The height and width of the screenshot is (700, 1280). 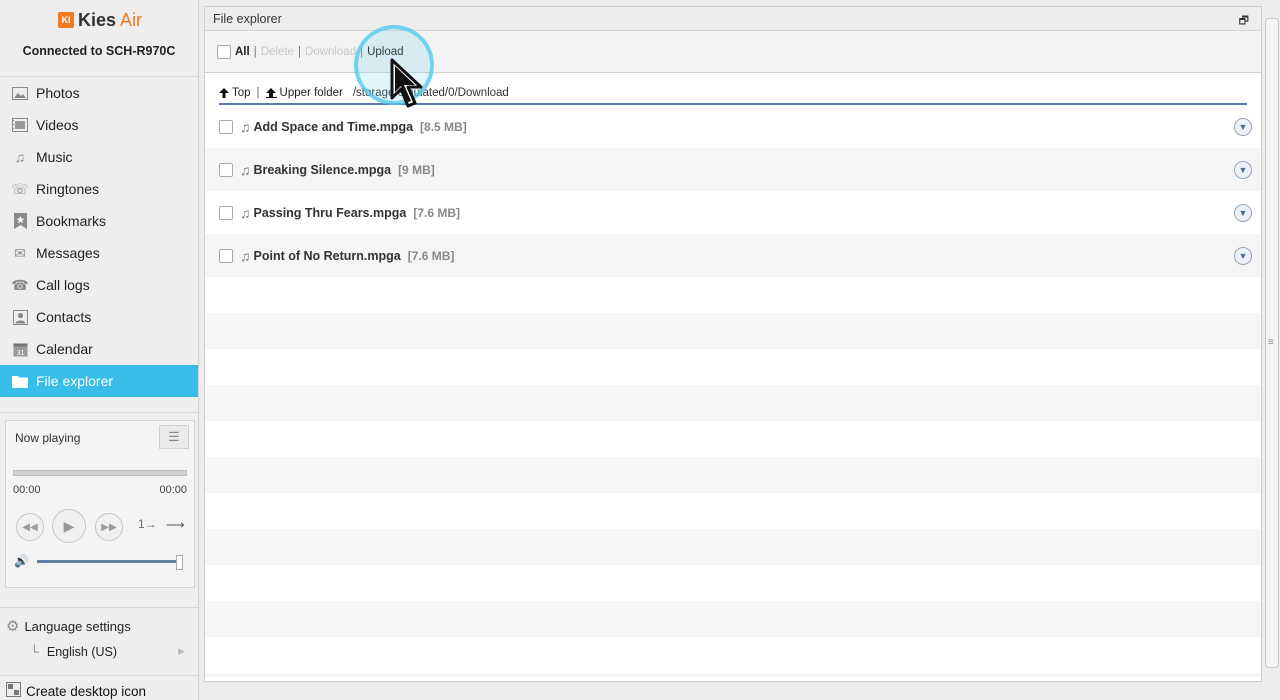 What do you see at coordinates (82, 652) in the screenshot?
I see `language-value: English (US)` at bounding box center [82, 652].